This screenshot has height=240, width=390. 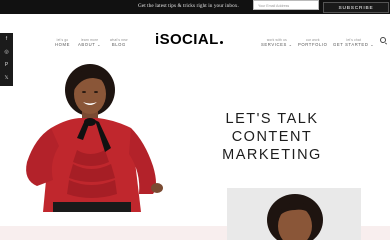 I want to click on social-sidebar: f ◎ P 𝕏, so click(x=6, y=59).